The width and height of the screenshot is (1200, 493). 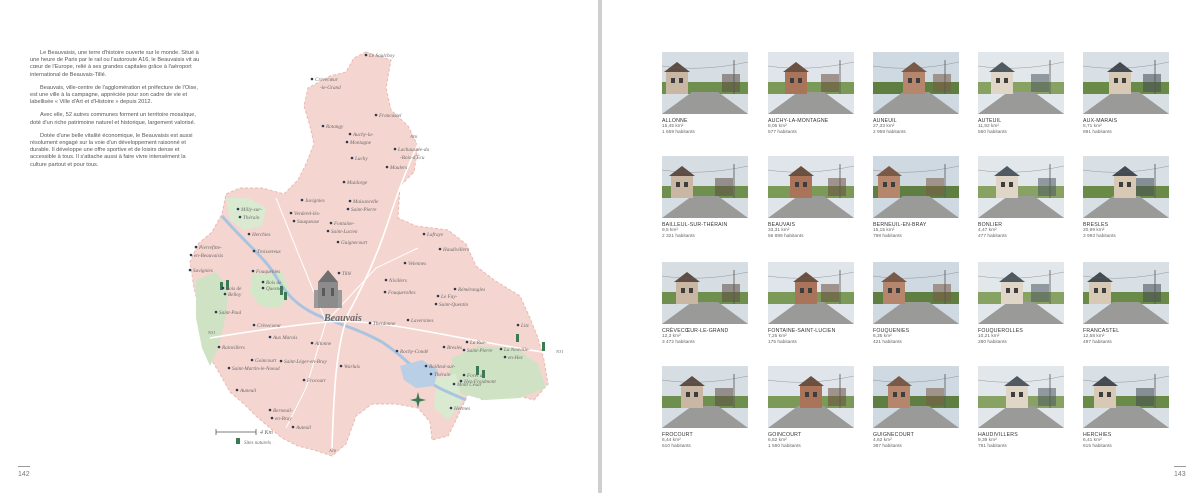 What do you see at coordinates (283, 411) in the screenshot?
I see `place-label: Berneuil-` at bounding box center [283, 411].